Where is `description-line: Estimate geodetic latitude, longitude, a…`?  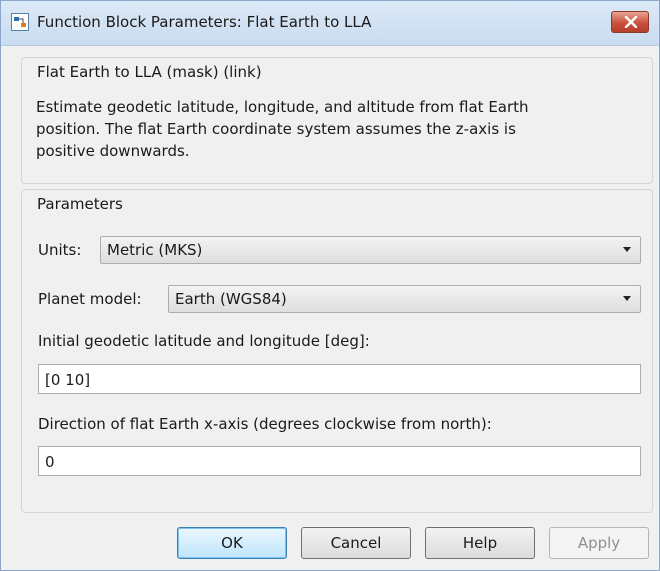 description-line: Estimate geodetic latitude, longitude, a… is located at coordinates (282, 107).